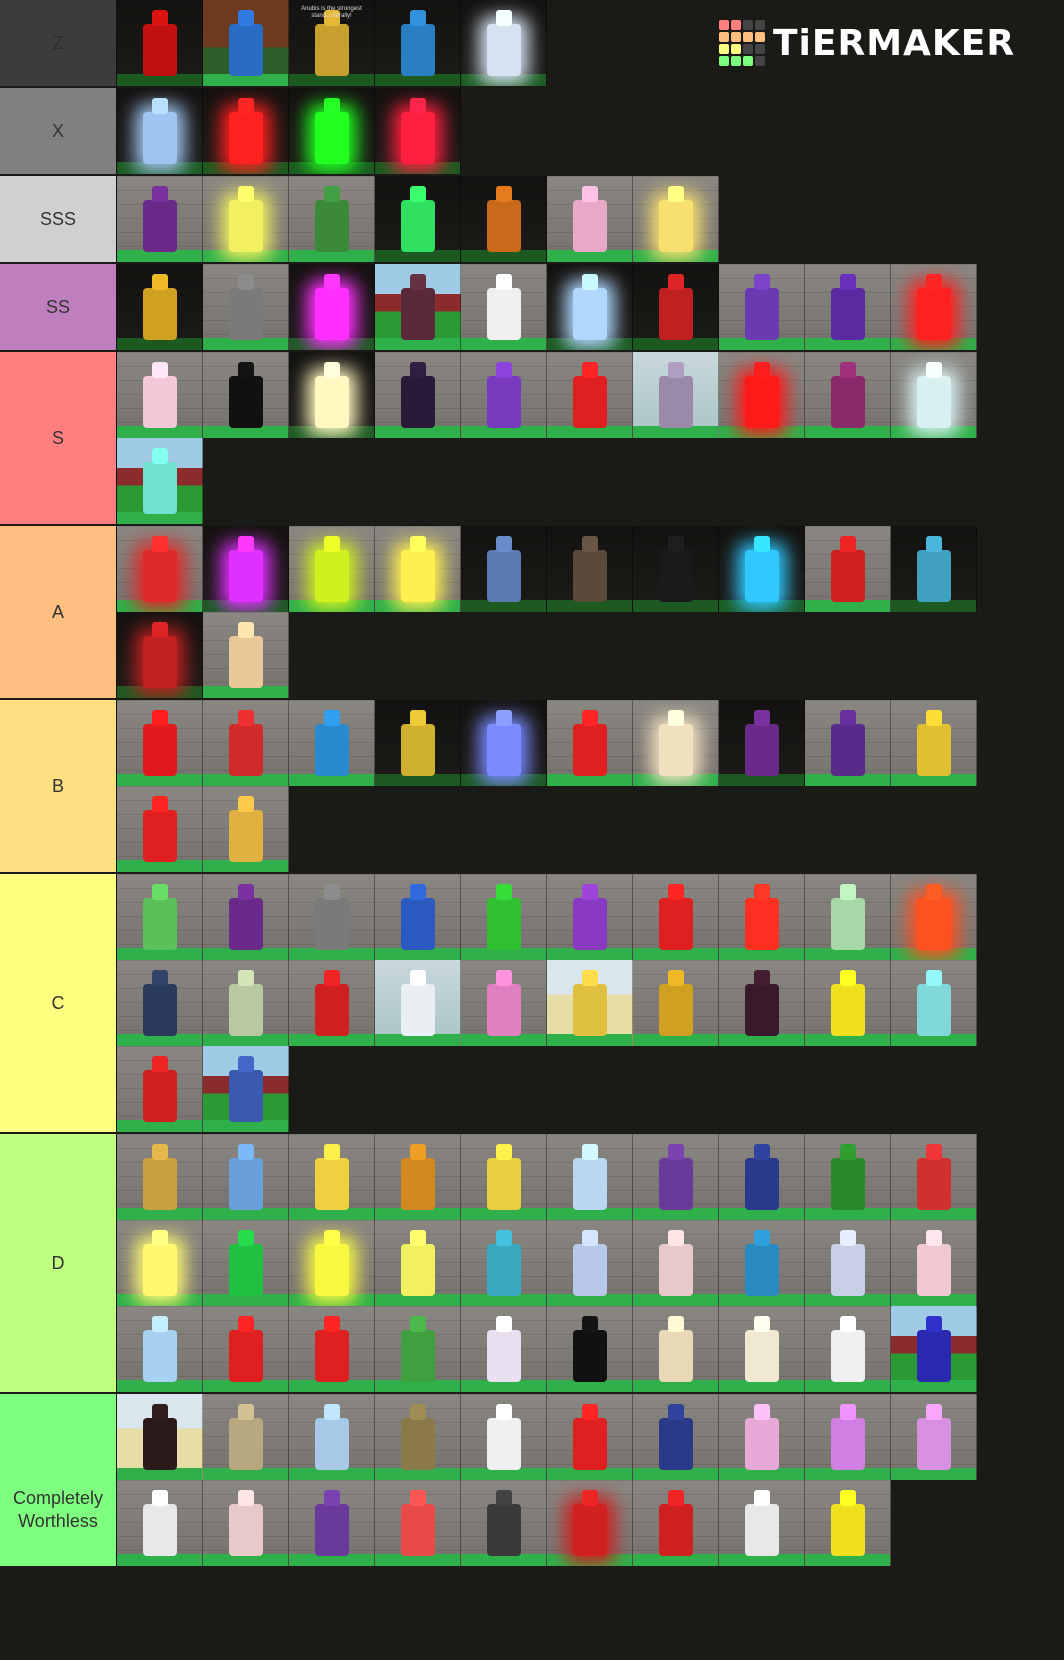  Describe the element at coordinates (58, 1003) in the screenshot. I see `tier-label: C` at that location.